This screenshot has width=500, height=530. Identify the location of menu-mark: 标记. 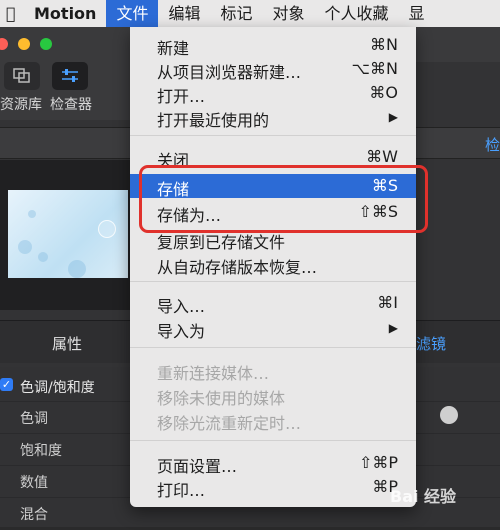
(236, 13).